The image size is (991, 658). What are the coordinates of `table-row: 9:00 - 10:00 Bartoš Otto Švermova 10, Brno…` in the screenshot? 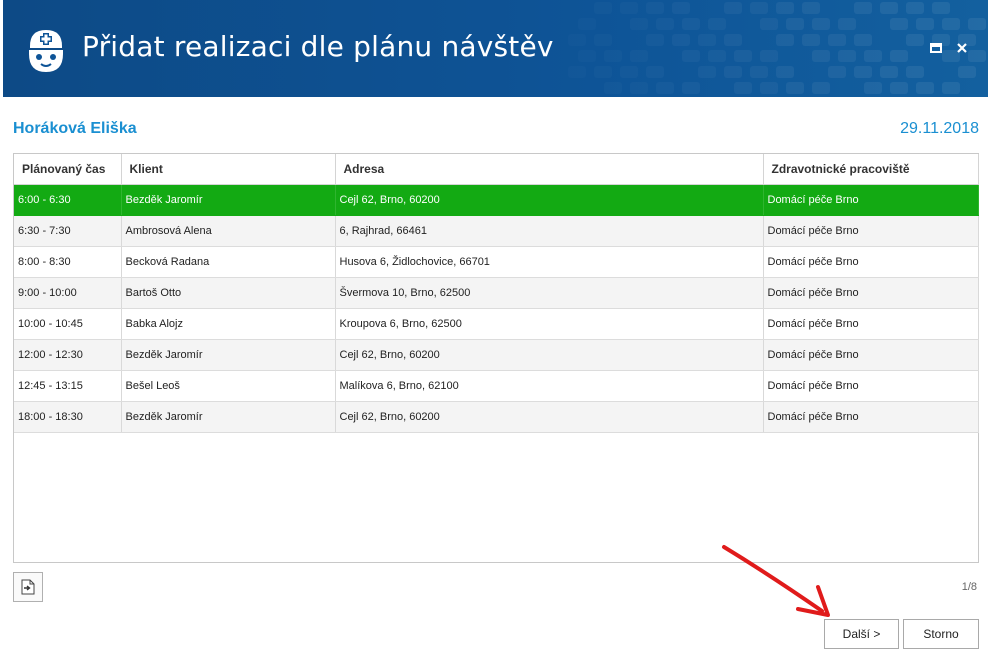 It's located at (496, 293).